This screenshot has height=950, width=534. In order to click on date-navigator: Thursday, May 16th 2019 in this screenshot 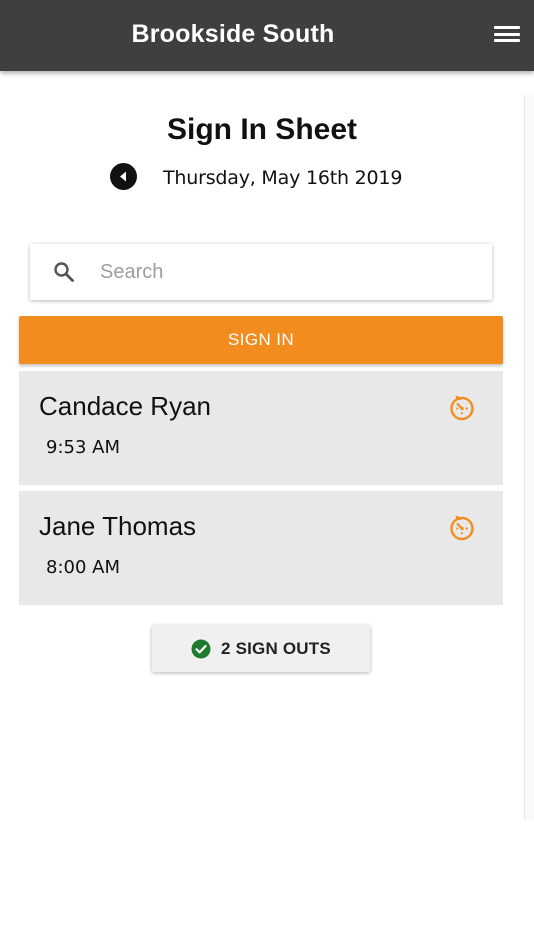, I will do `click(262, 177)`.